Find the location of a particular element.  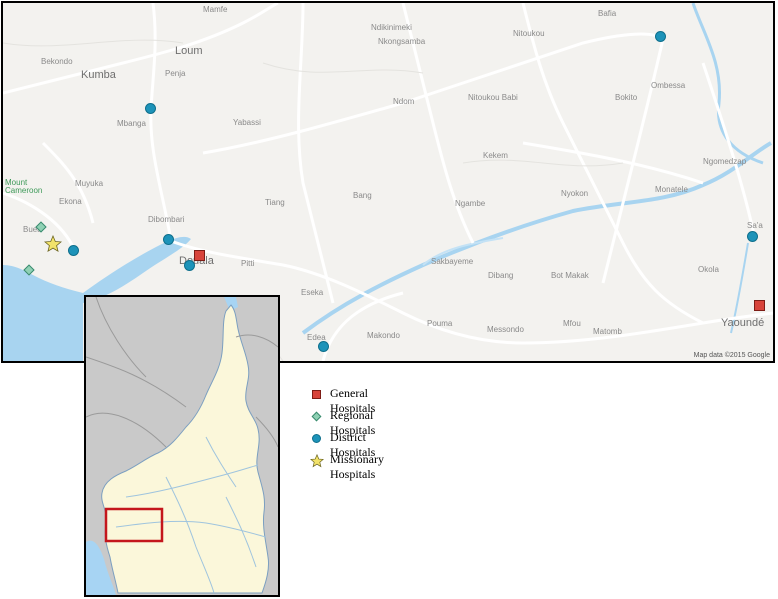

place-label: Muyuka is located at coordinates (89, 183).